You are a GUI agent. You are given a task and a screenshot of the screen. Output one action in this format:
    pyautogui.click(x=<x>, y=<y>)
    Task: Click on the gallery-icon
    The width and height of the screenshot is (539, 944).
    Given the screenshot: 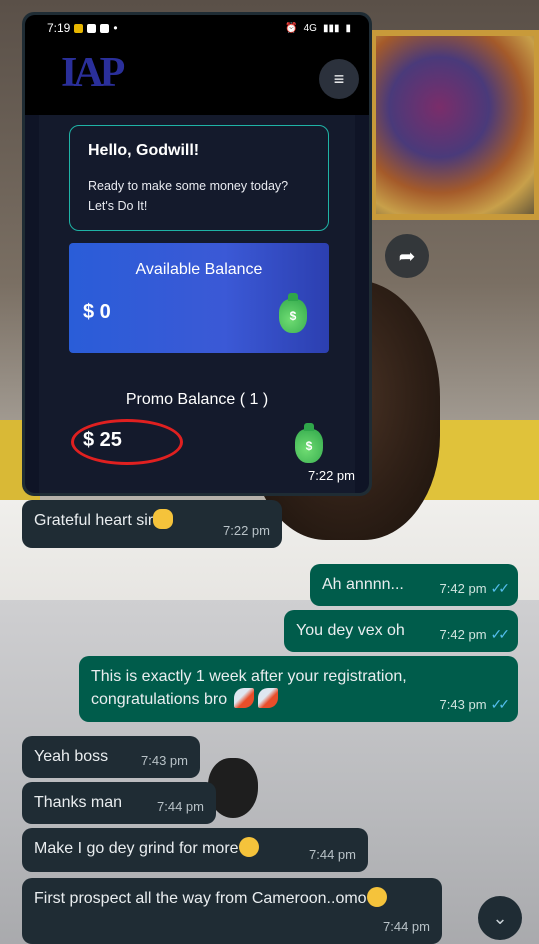 What is the action you would take?
    pyautogui.click(x=92, y=28)
    